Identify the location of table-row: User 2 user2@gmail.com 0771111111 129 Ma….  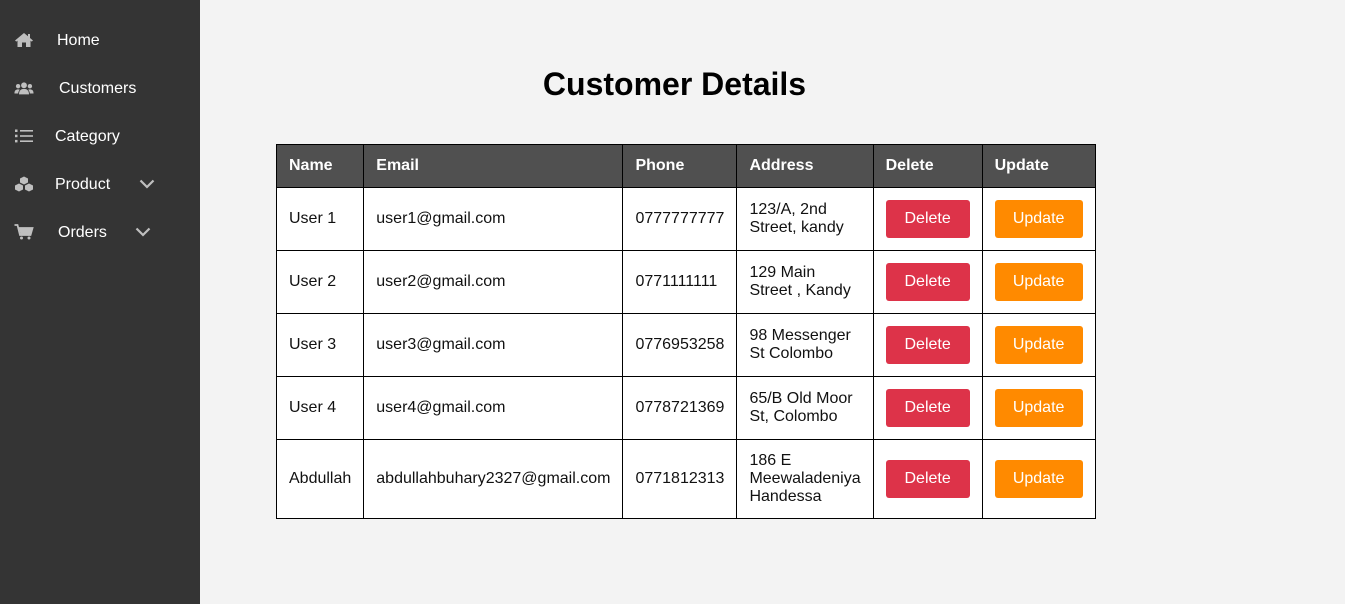
(685, 282).